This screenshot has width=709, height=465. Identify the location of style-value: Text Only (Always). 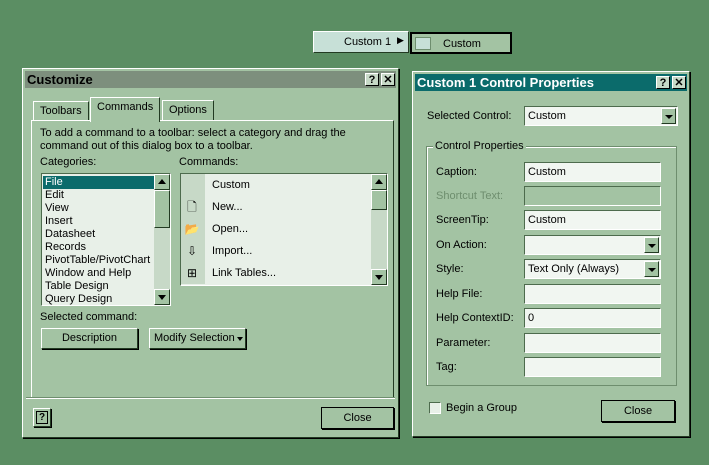
(574, 269).